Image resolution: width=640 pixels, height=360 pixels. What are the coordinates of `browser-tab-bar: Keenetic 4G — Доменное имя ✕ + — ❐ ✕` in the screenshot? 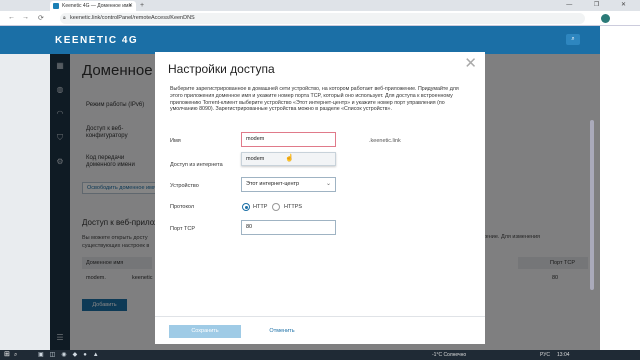 It's located at (320, 5).